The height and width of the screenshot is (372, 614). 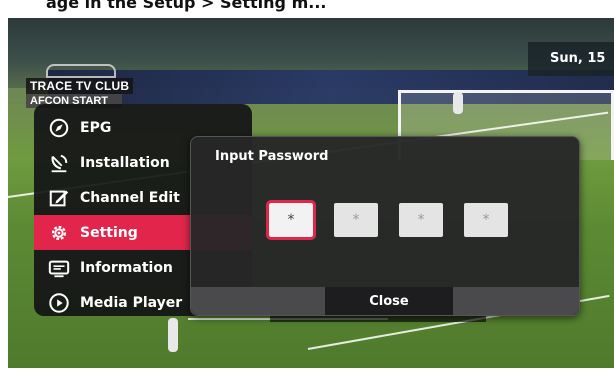 I want to click on compass-icon, so click(x=59, y=128).